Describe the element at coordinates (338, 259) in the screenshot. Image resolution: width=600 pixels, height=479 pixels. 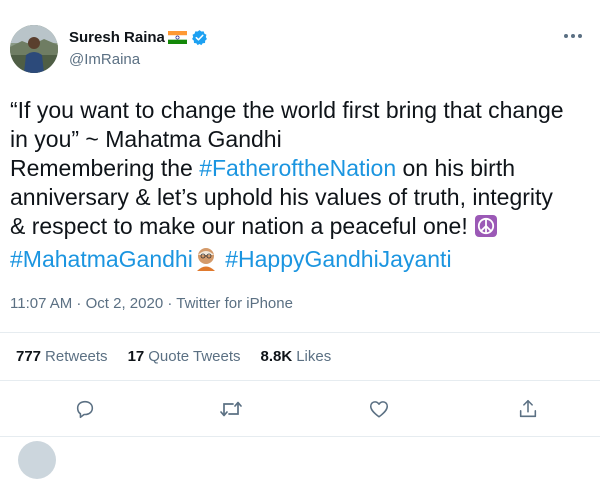
I see `hashtag-happy-gandhi-jayanti: #HappyGandhiJayanti` at that location.